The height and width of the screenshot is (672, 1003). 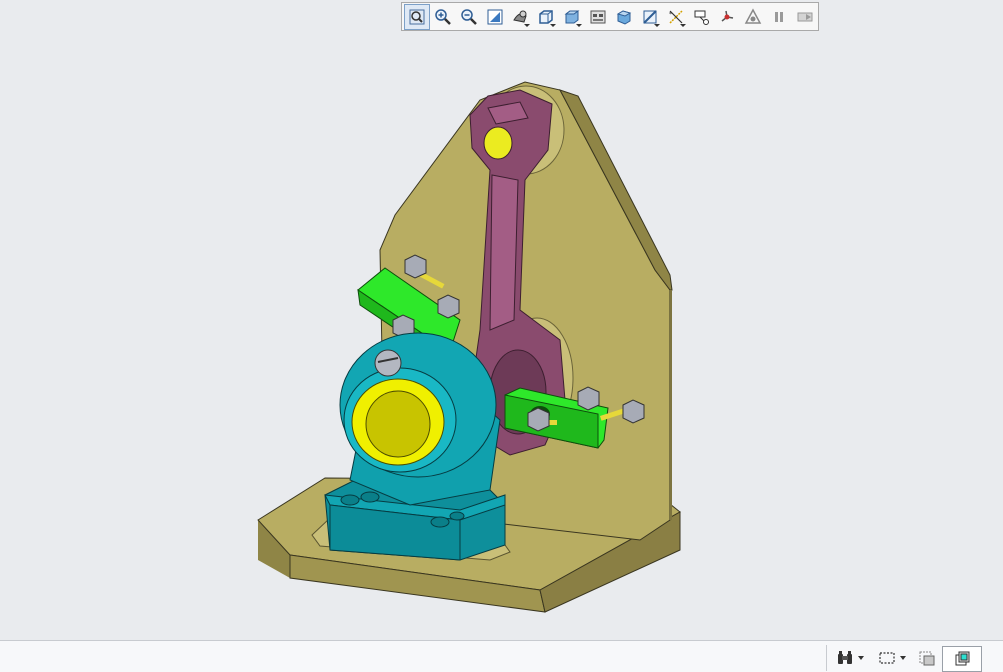 I want to click on pause-icon, so click(x=779, y=16).